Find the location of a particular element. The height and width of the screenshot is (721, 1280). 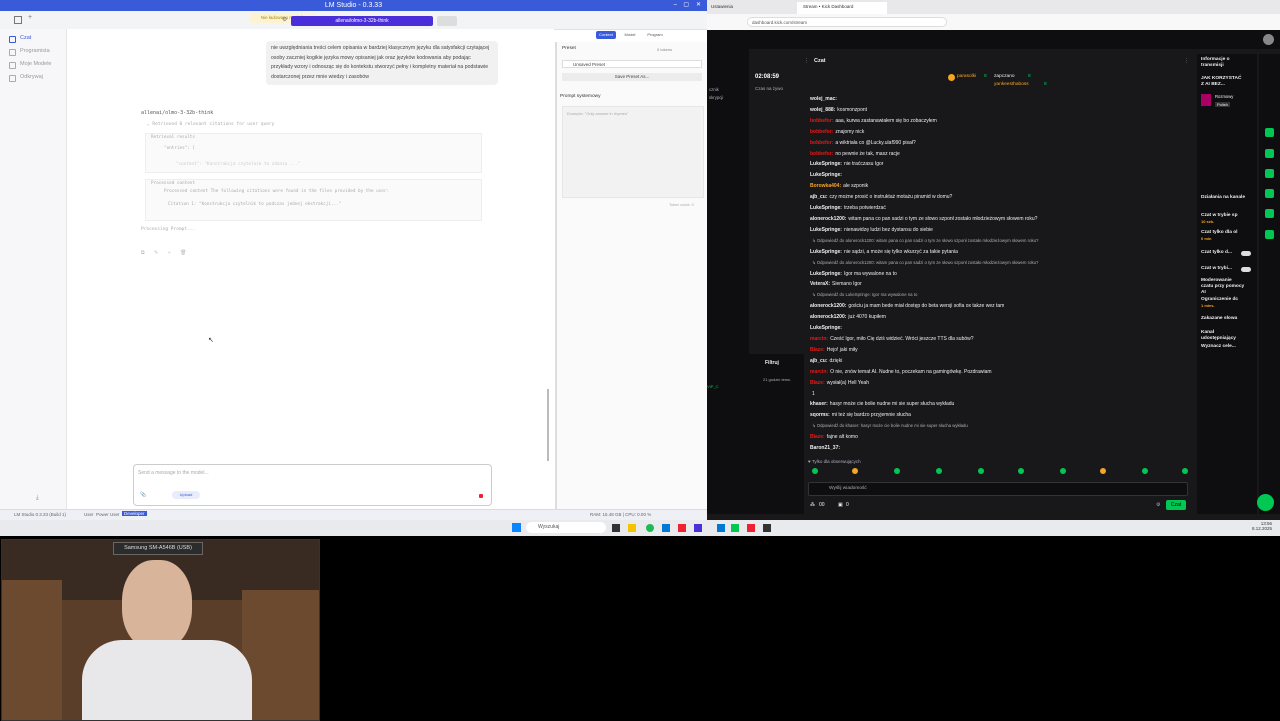

developer-mode: Developer is located at coordinates (134, 513).